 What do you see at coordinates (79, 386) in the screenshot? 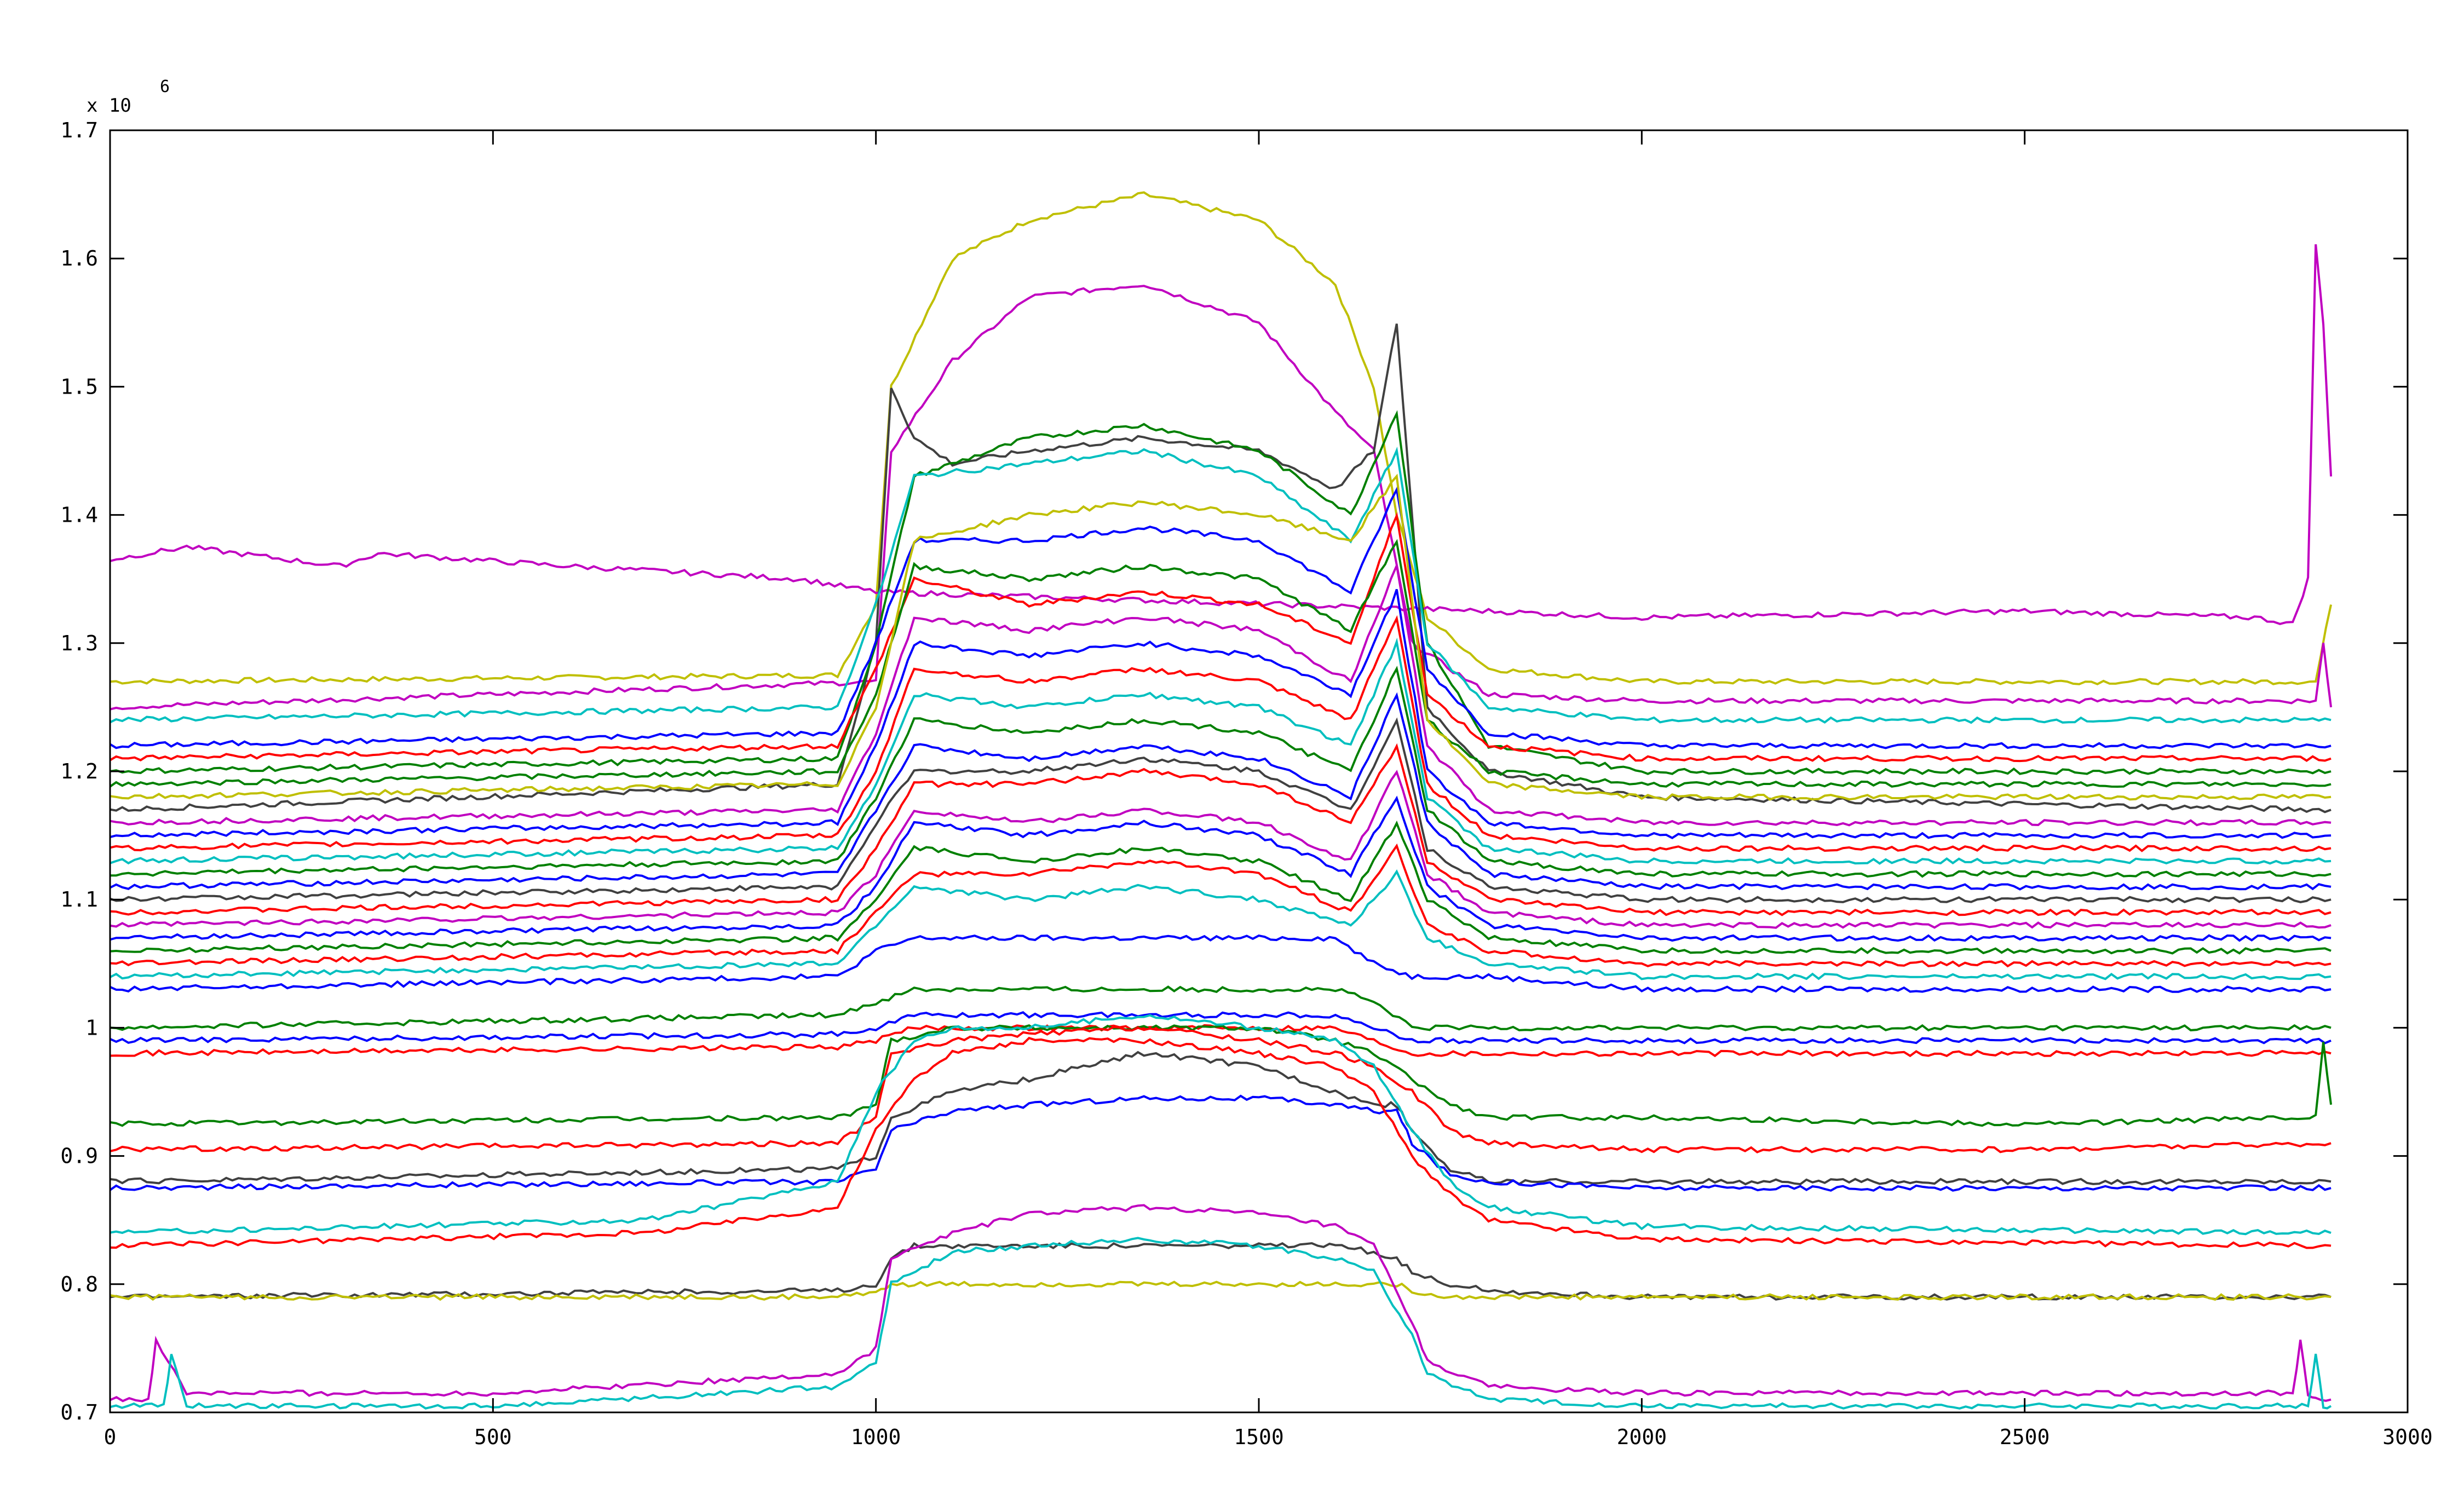
I see `y-tick-label: 1.5` at bounding box center [79, 386].